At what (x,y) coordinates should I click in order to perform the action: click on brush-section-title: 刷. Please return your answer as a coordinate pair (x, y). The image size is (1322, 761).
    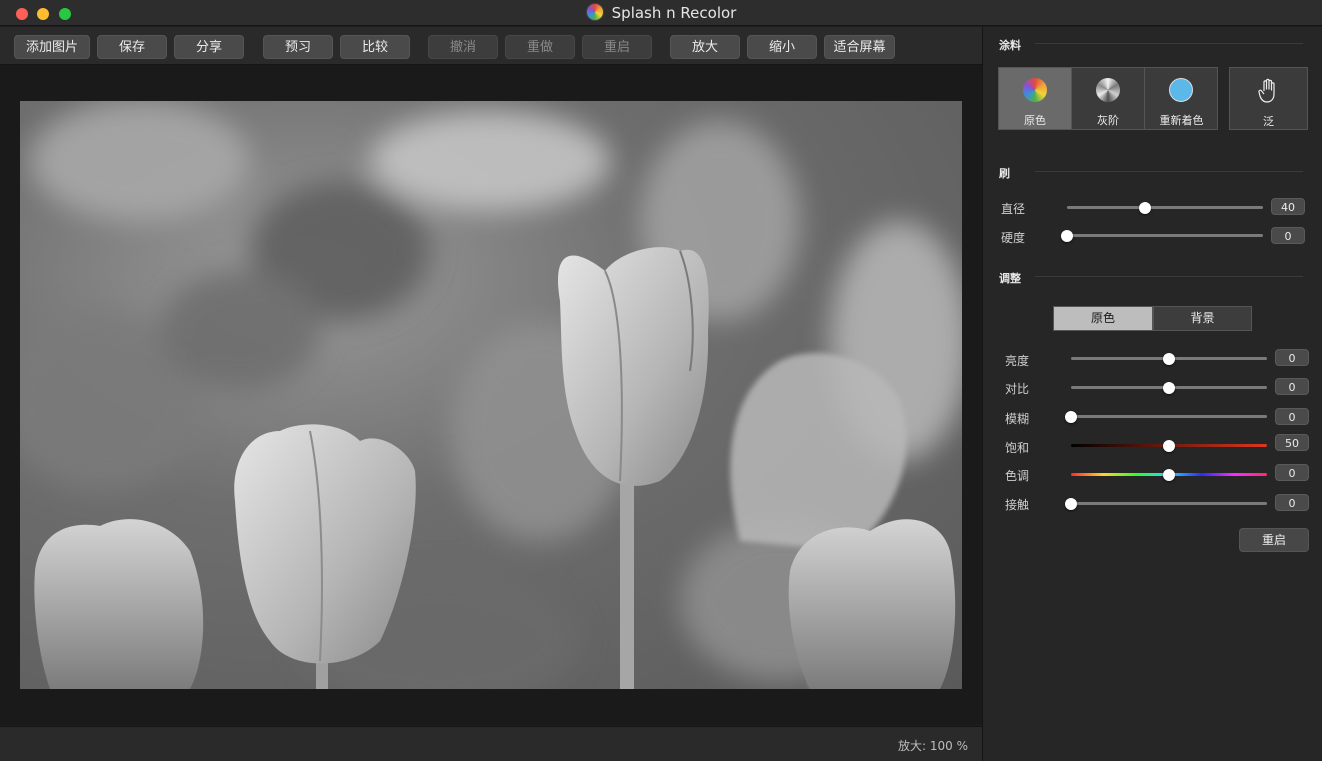
    Looking at the image, I should click on (1004, 173).